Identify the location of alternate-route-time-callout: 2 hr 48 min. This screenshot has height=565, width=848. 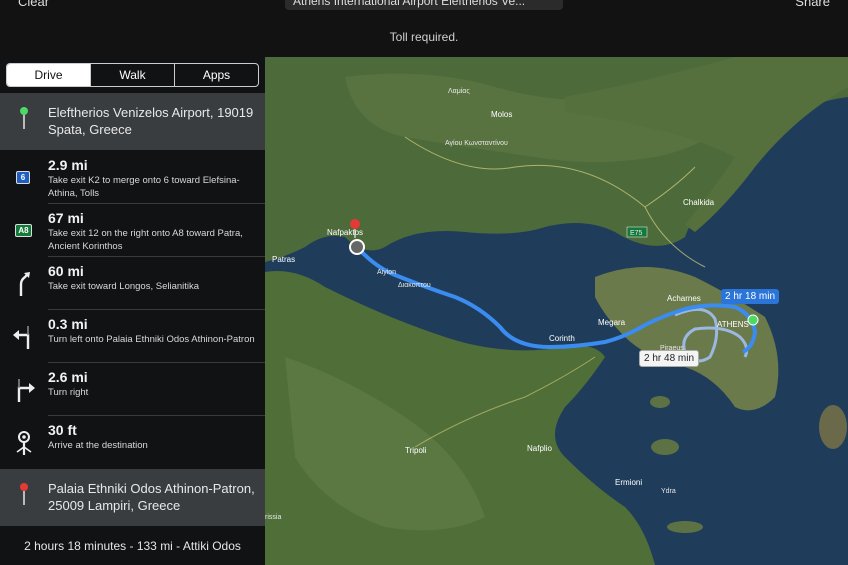
(669, 358).